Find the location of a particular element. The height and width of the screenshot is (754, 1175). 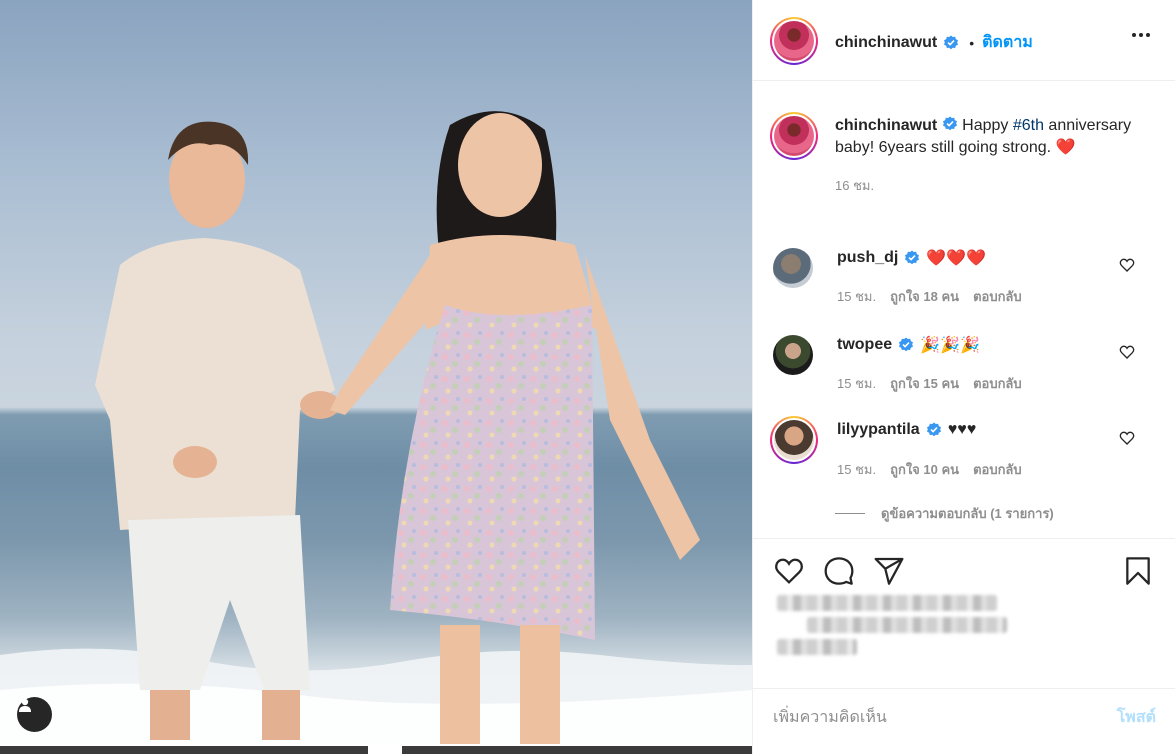

photo-bottom-strip is located at coordinates (376, 749).